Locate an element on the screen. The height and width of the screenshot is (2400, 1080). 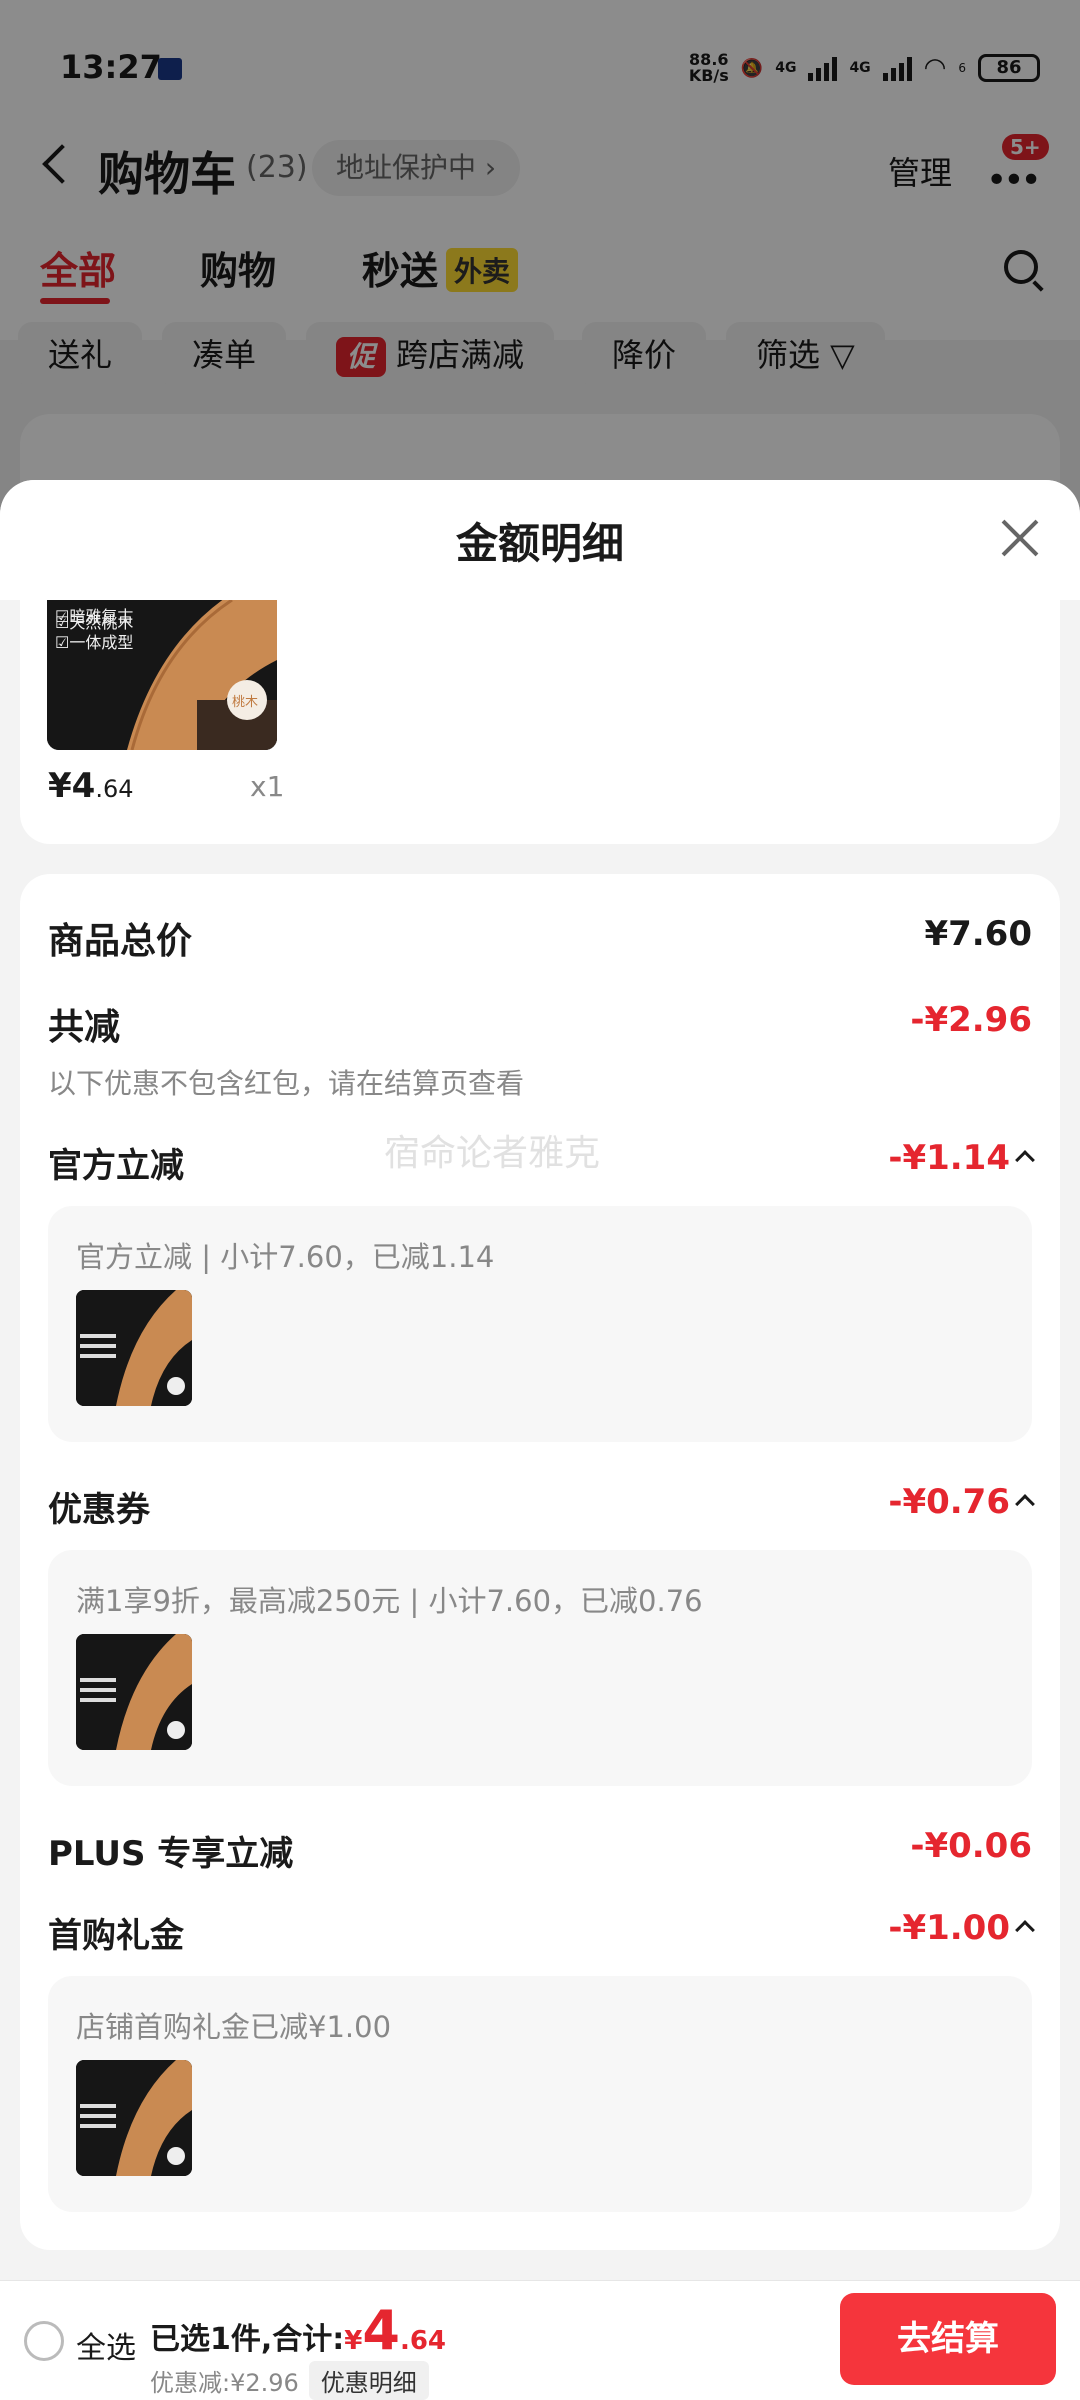
summary-prefix: 已选1件,合计: is located at coordinates (247, 2339).